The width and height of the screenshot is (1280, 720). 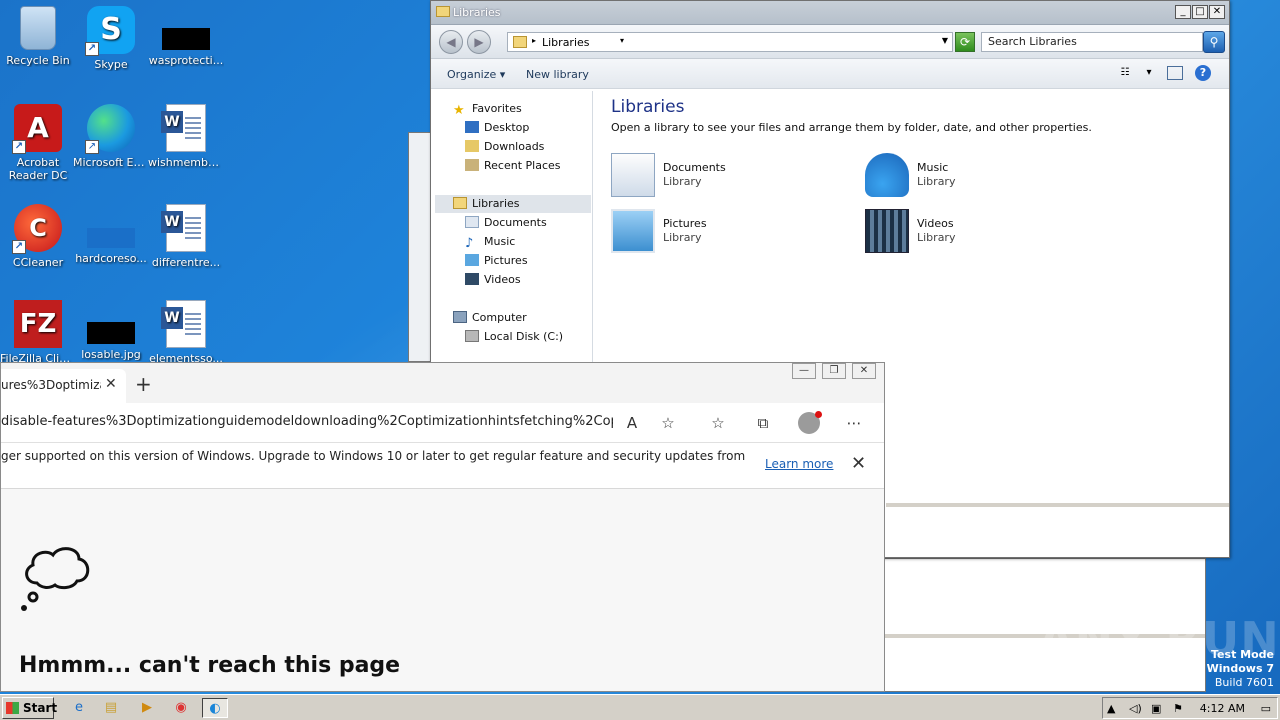 What do you see at coordinates (834, 371) in the screenshot?
I see `restore-button: ❐` at bounding box center [834, 371].